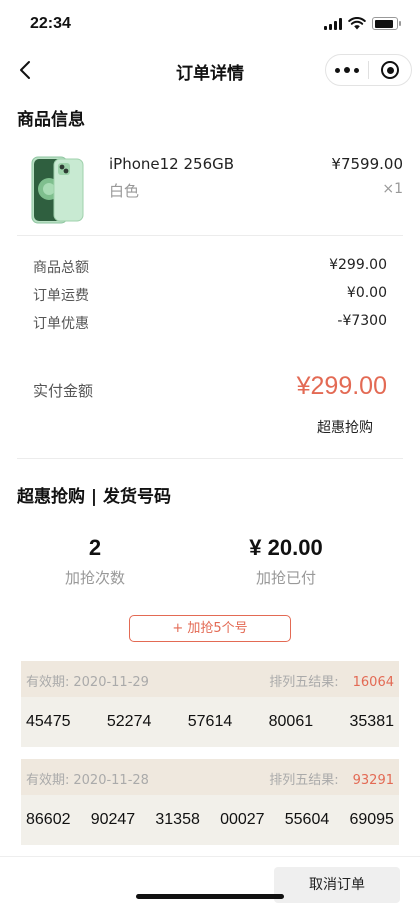 The height and width of the screenshot is (909, 420). What do you see at coordinates (57, 190) in the screenshot?
I see `product-image` at bounding box center [57, 190].